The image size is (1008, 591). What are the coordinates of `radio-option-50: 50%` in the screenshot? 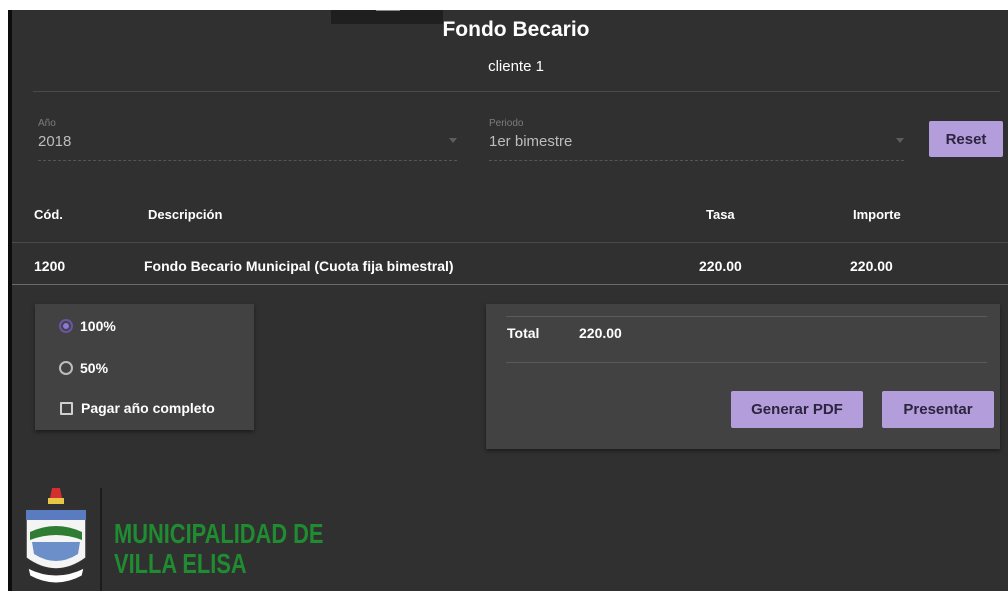 It's located at (83, 368).